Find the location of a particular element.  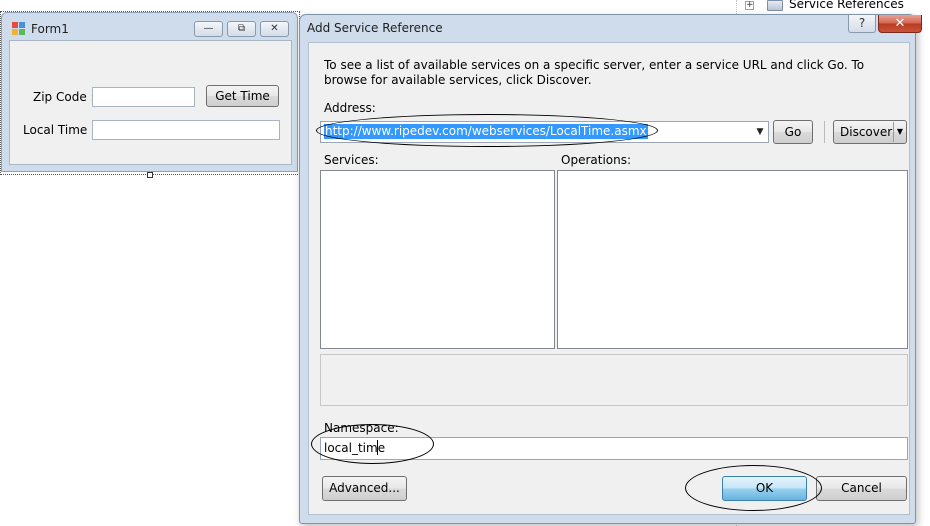

restore-icon: ⧉ is located at coordinates (241, 29).